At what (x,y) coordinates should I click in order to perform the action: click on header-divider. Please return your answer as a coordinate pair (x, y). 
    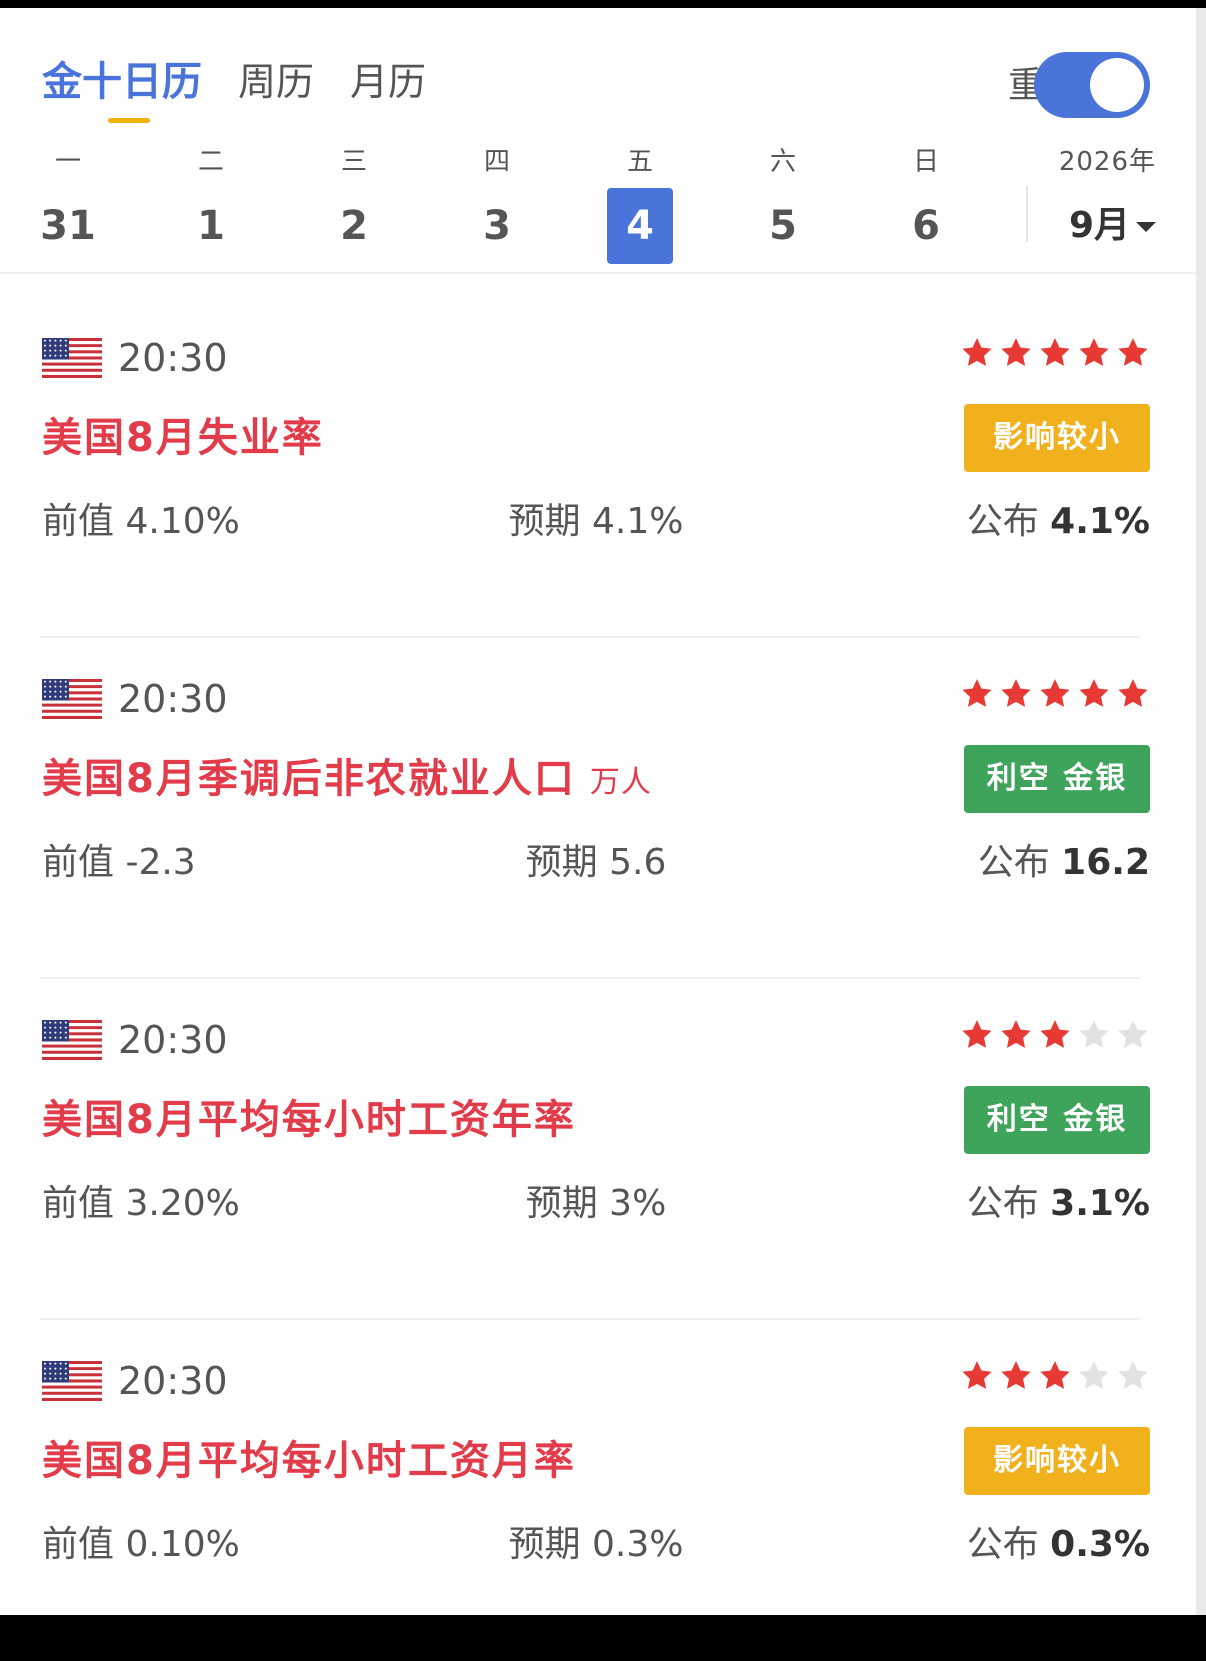
    Looking at the image, I should click on (598, 273).